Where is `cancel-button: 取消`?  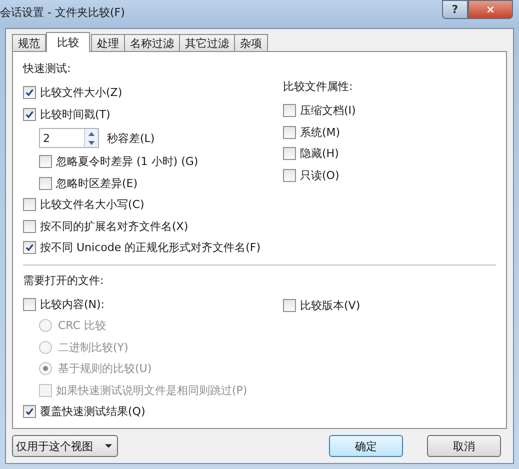 cancel-button: 取消 is located at coordinates (464, 446).